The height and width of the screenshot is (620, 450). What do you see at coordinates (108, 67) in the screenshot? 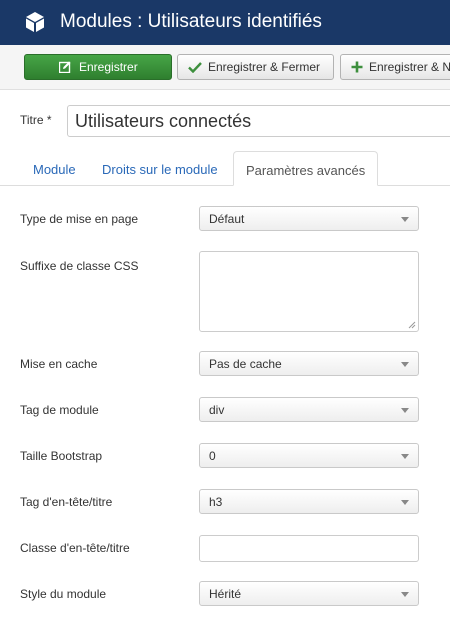
I see `save-button-label: Enregistrer` at bounding box center [108, 67].